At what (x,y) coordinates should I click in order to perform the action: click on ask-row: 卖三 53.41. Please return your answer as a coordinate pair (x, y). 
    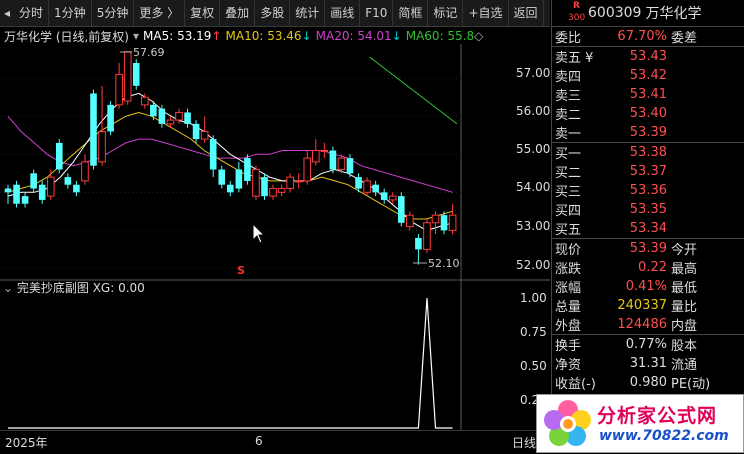
    Looking at the image, I should click on (648, 94).